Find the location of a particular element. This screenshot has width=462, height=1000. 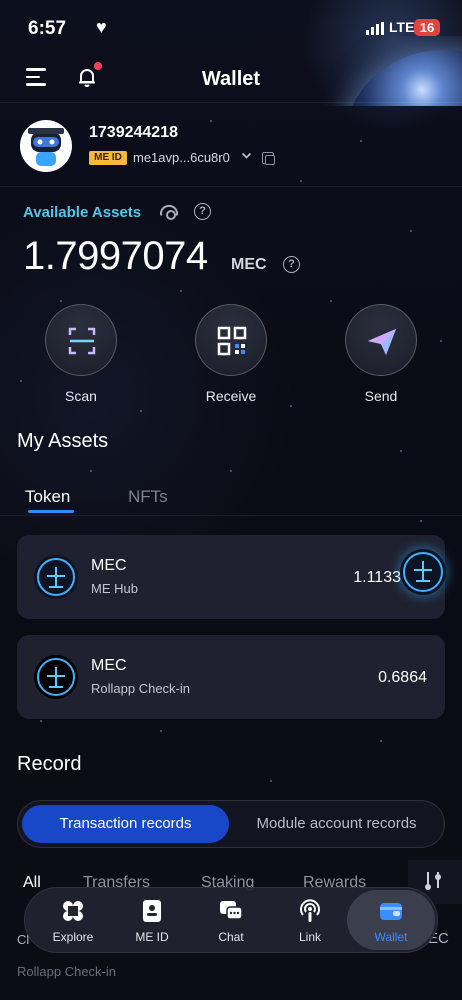

network-type: LTE is located at coordinates (402, 27).